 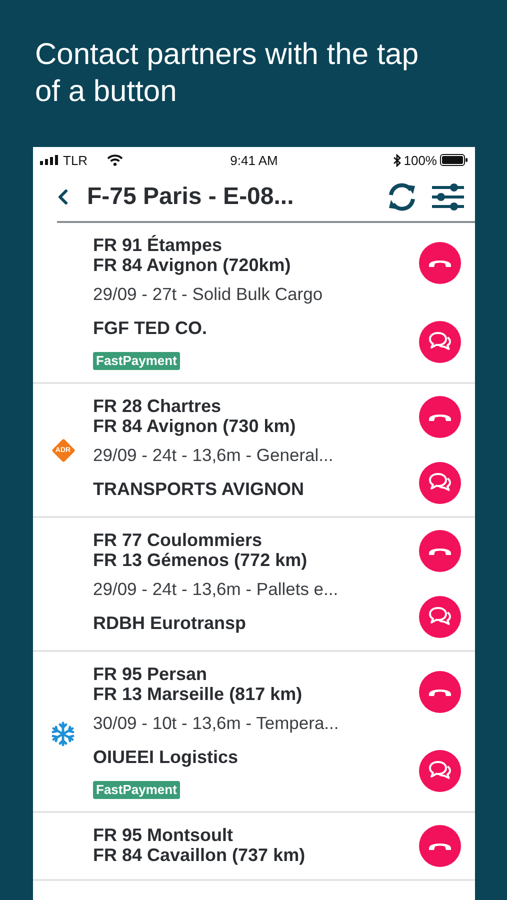 What do you see at coordinates (158, 245) in the screenshot?
I see `route-origin: FR 91 Étampes` at bounding box center [158, 245].